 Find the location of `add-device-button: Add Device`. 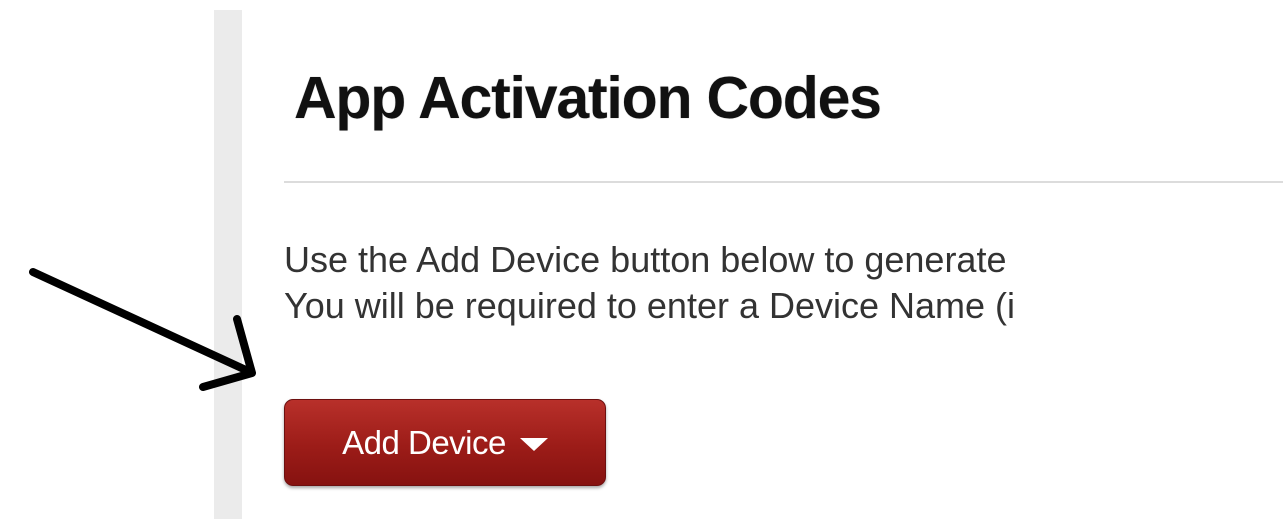

add-device-button: Add Device is located at coordinates (445, 442).